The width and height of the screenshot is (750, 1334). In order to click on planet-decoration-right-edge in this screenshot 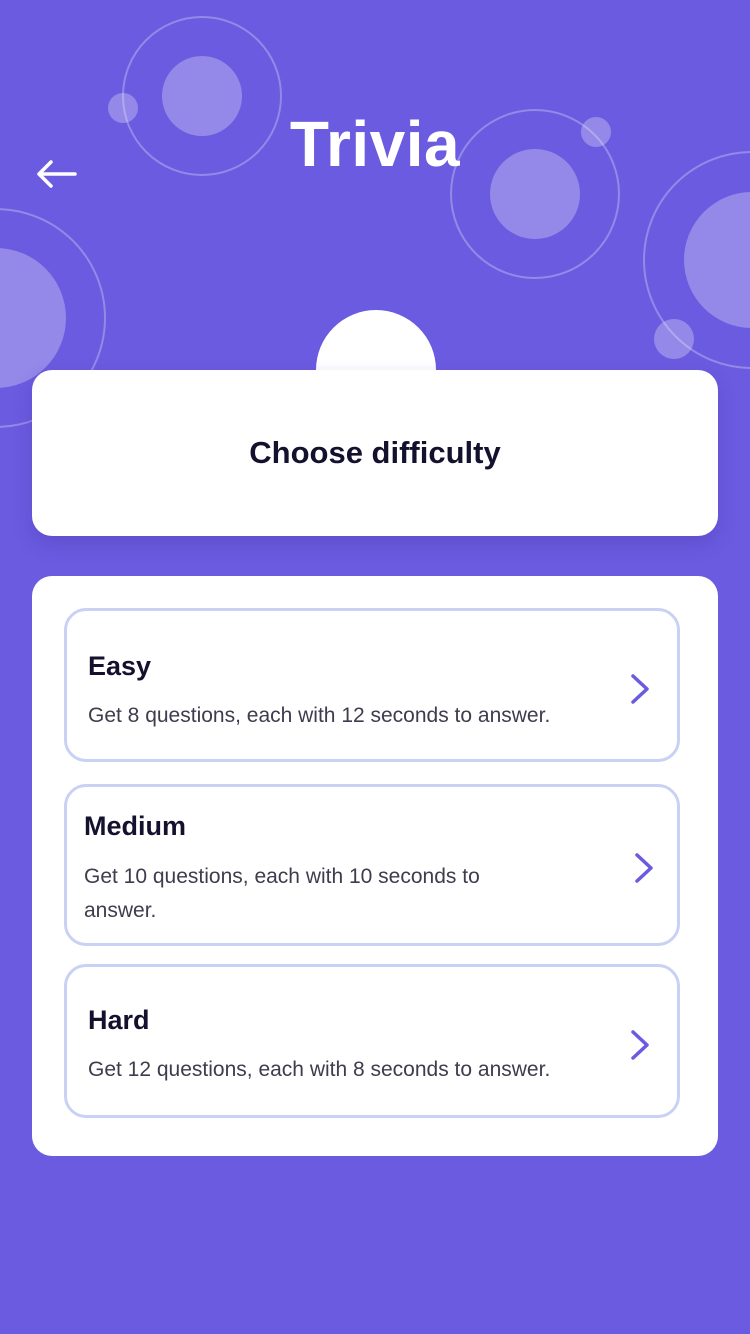, I will do `click(696, 260)`.